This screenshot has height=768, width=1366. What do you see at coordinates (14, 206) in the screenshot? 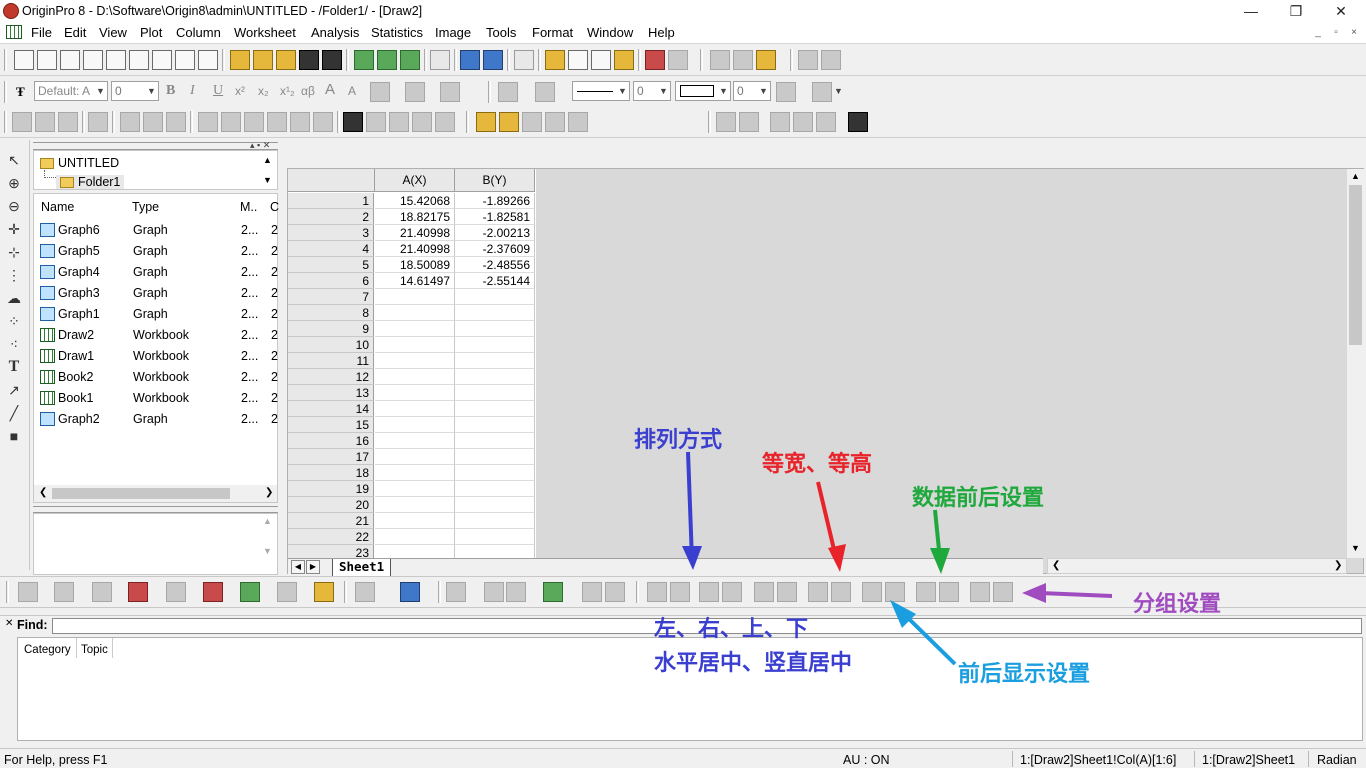
I see `zoom-out-icon: ⊖` at bounding box center [14, 206].